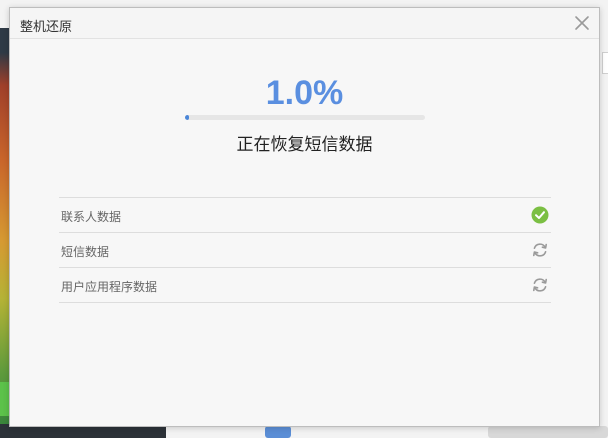 The image size is (608, 438). What do you see at coordinates (46, 27) in the screenshot?
I see `dialog-title: 整机还原` at bounding box center [46, 27].